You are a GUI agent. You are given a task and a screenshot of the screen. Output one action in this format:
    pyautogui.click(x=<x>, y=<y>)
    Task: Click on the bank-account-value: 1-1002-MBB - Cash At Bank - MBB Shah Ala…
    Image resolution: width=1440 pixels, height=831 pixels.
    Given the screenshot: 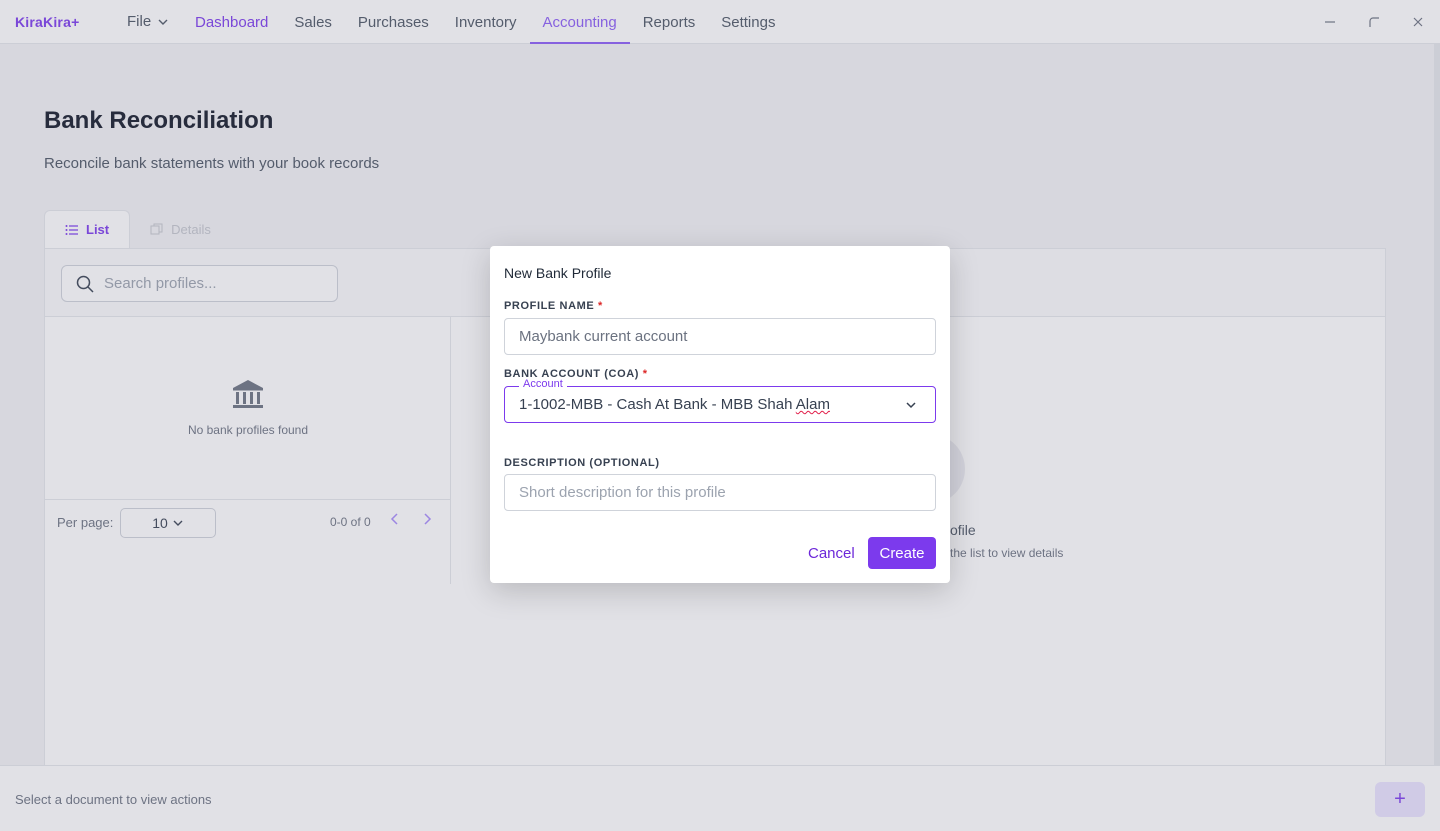 What is the action you would take?
    pyautogui.click(x=674, y=404)
    